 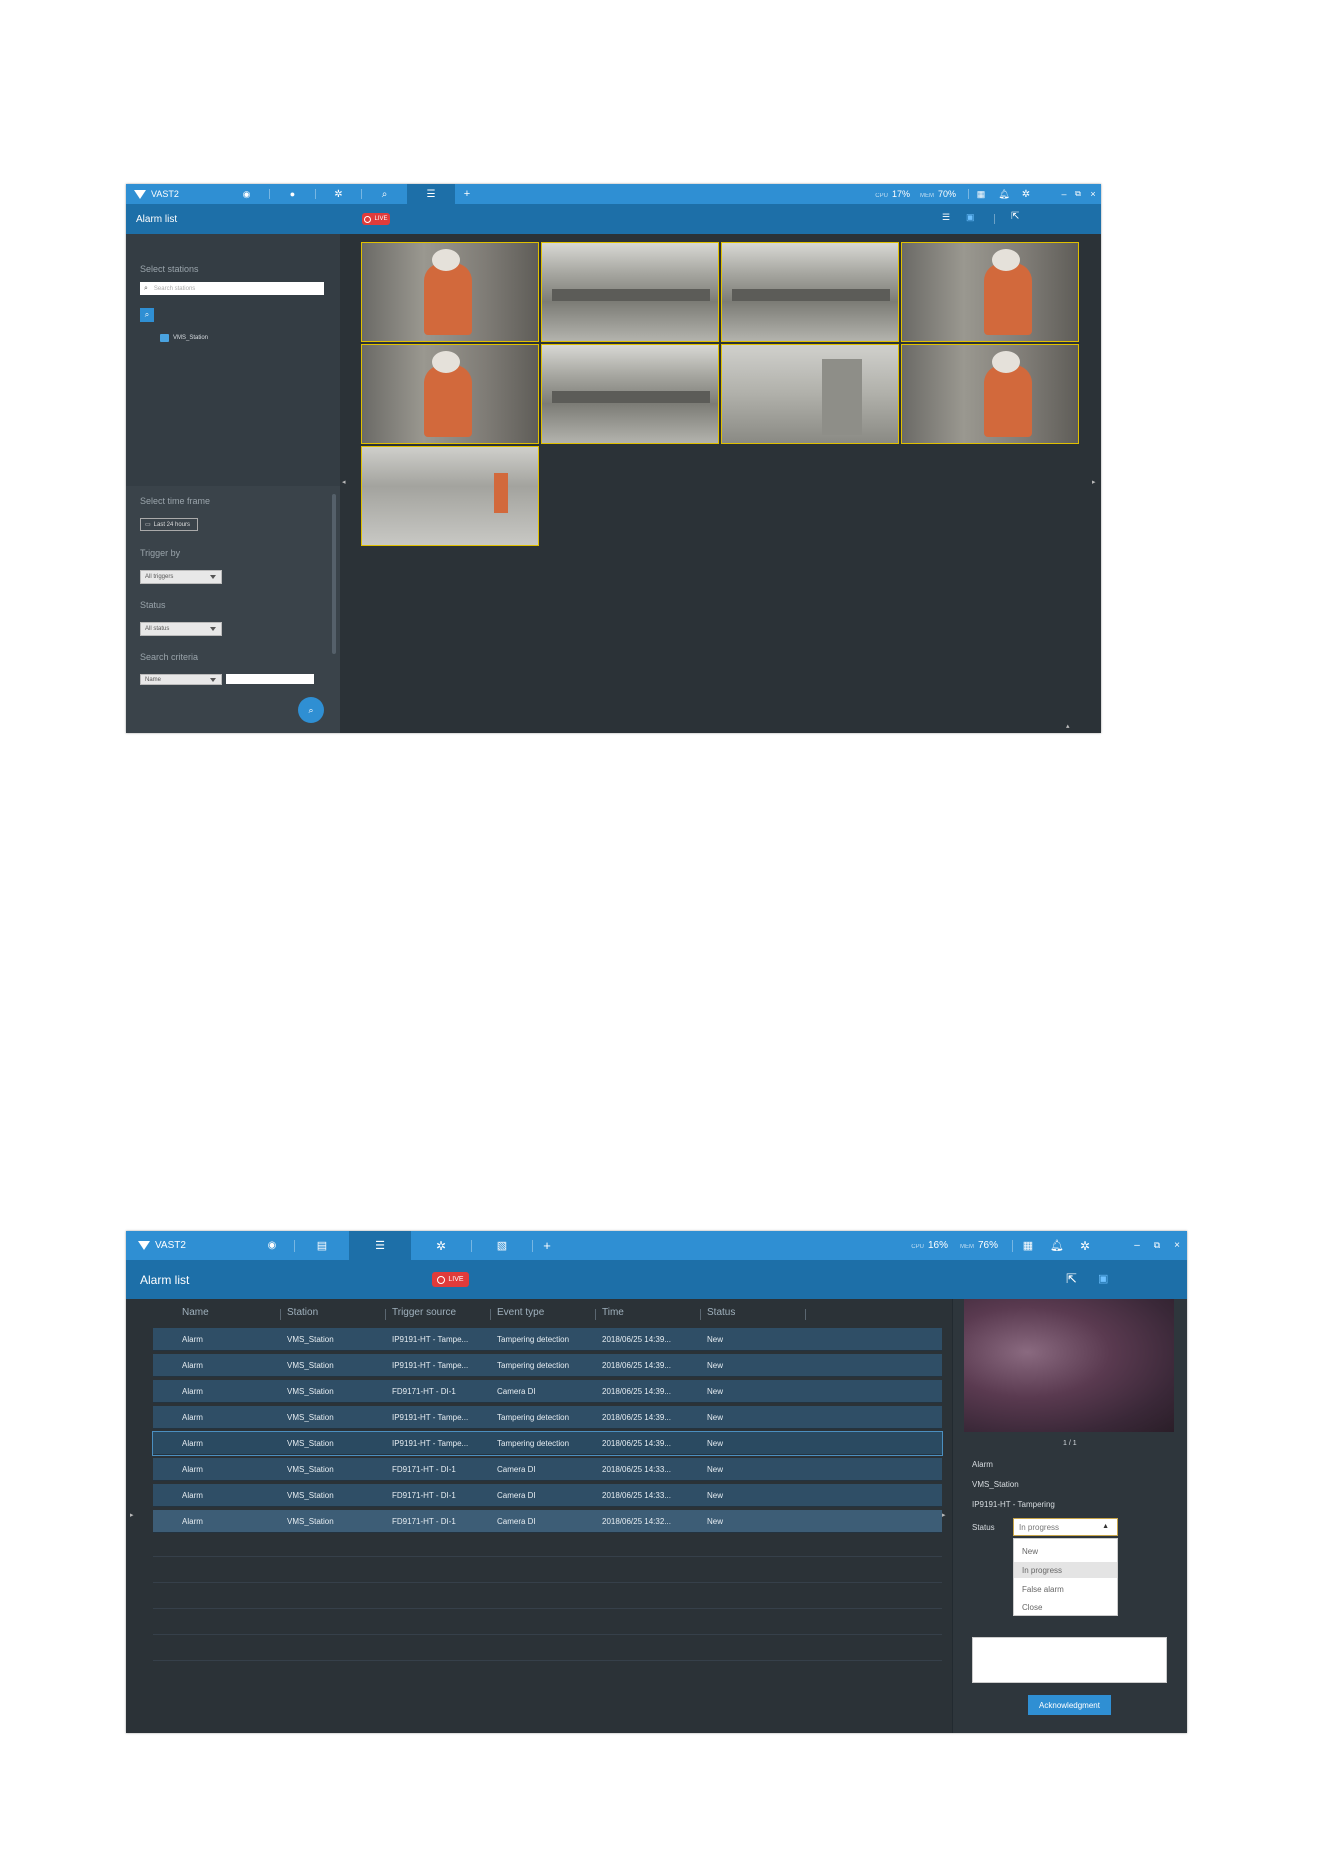 I want to click on criteria-input, so click(x=270, y=679).